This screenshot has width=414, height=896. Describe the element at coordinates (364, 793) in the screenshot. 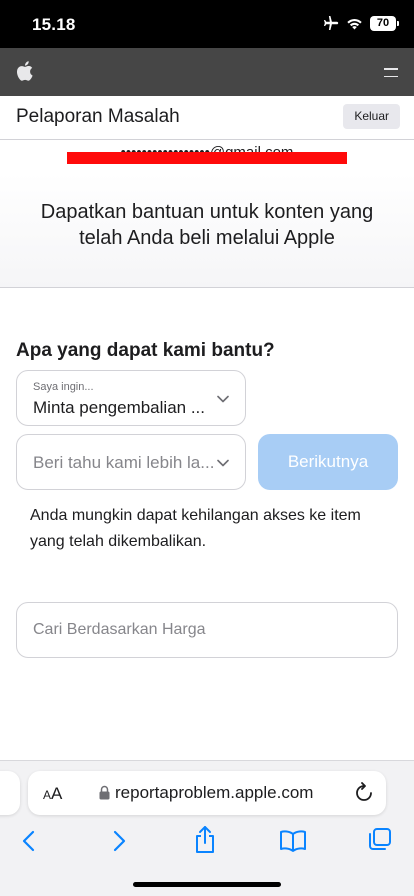

I see `reload-icon` at that location.